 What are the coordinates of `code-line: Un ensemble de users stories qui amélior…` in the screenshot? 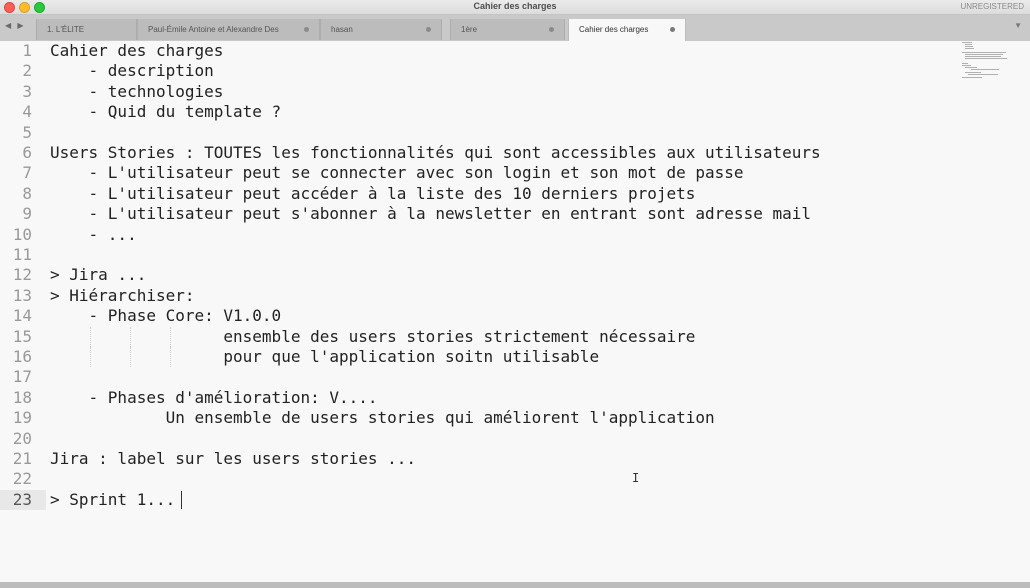 It's located at (382, 418).